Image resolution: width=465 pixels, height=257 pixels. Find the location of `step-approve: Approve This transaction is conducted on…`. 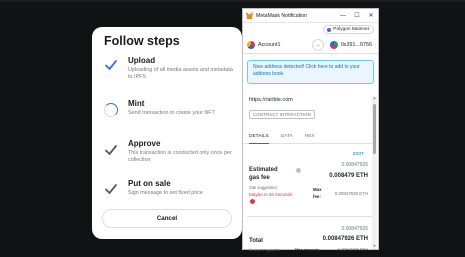

step-approve: Approve This transaction is conducted on… is located at coordinates (168, 154).